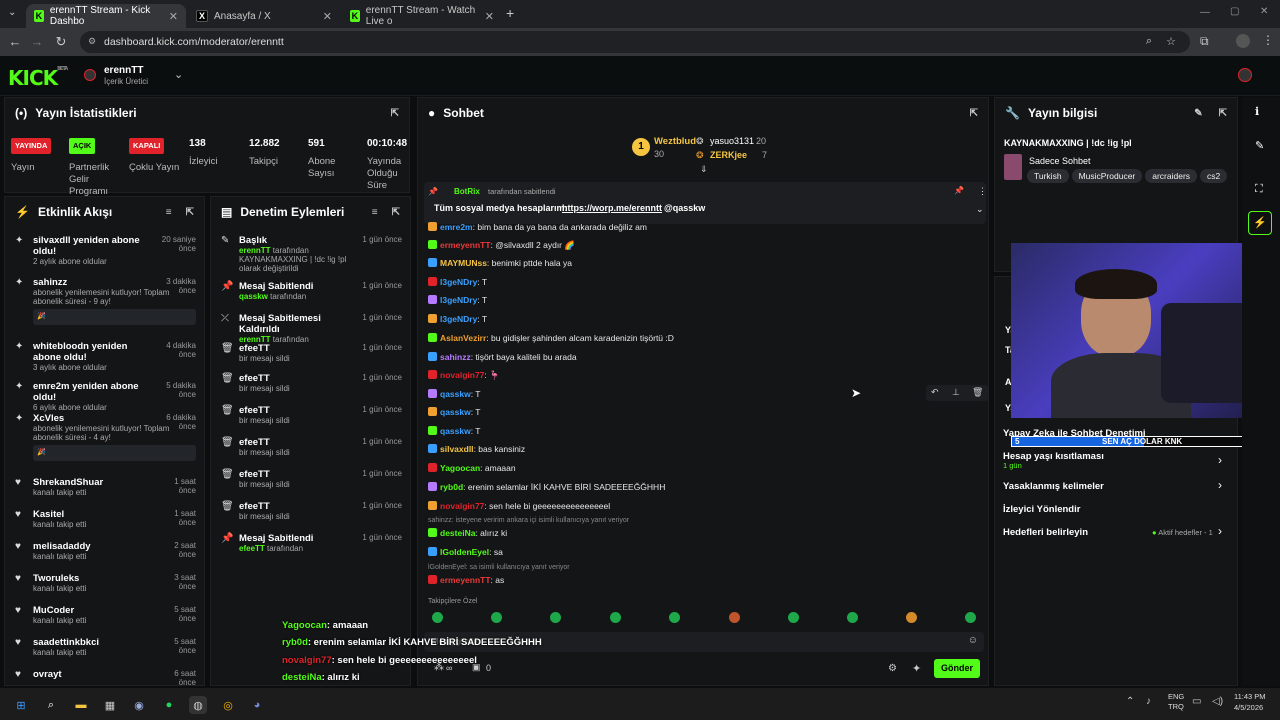 The image size is (1280, 720). What do you see at coordinates (977, 392) in the screenshot?
I see `delete-icon: 🗑` at bounding box center [977, 392].